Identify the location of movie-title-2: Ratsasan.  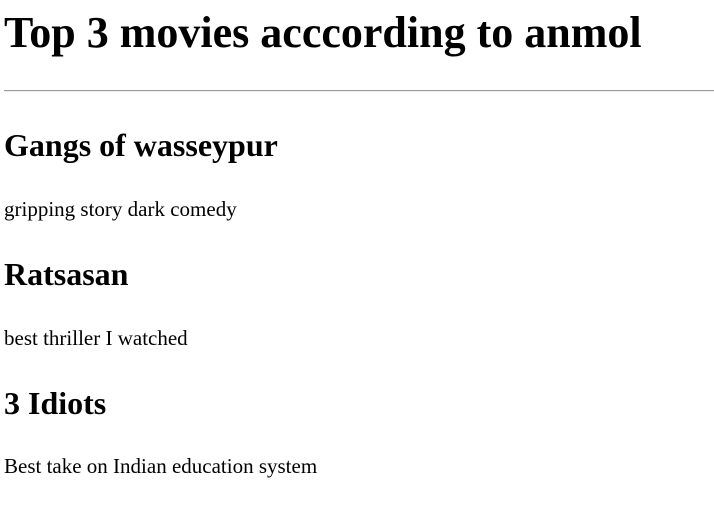
(66, 274).